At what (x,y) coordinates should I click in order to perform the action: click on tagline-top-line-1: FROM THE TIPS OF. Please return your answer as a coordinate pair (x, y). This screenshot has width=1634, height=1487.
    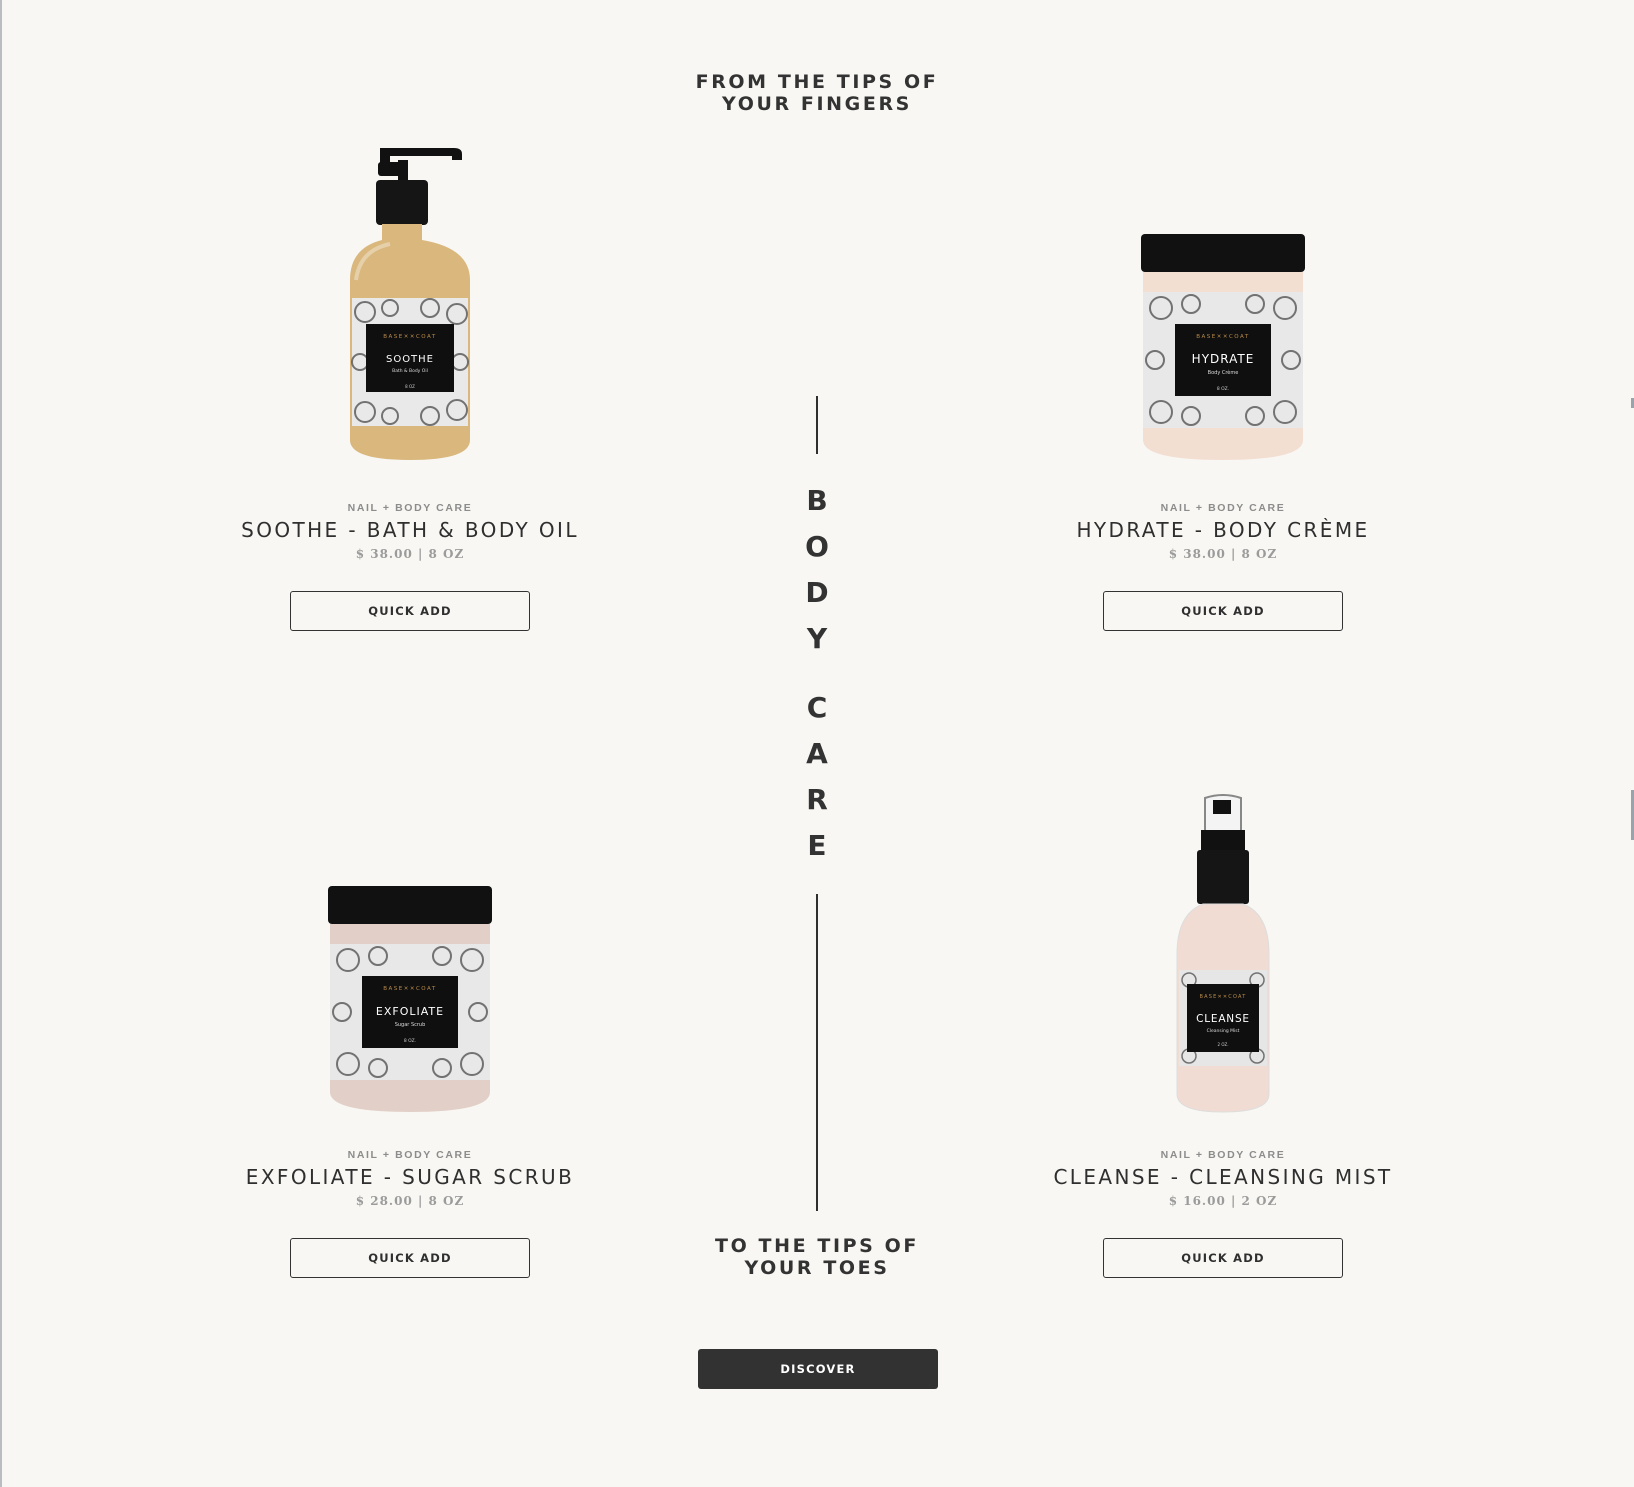
    Looking at the image, I should click on (817, 82).